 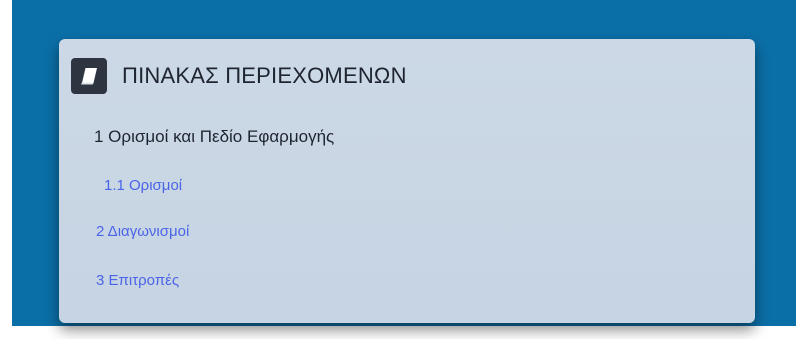 What do you see at coordinates (398, 332) in the screenshot?
I see `page-bottom-strip` at bounding box center [398, 332].